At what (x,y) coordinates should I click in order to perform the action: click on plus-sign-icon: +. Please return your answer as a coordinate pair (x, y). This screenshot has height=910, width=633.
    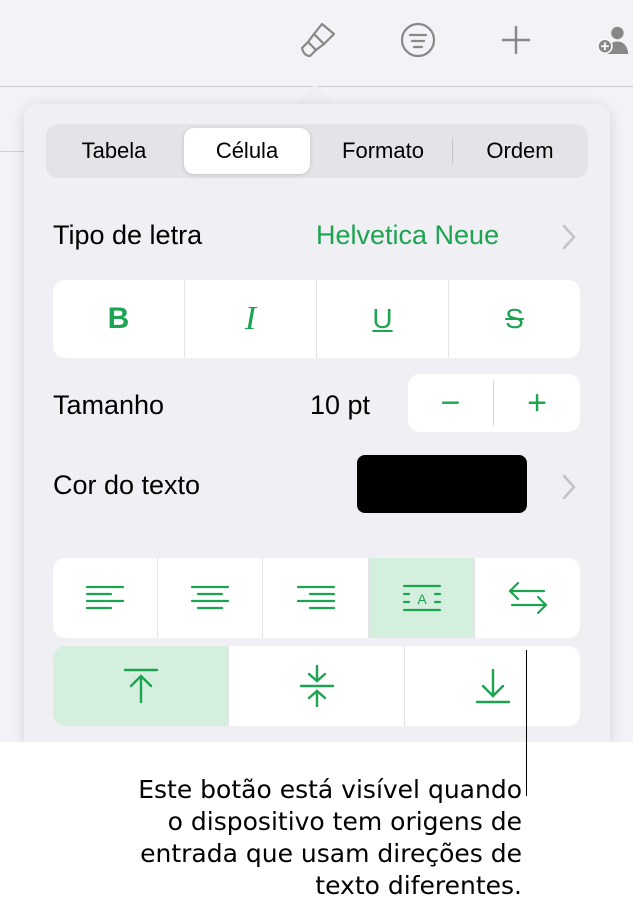
    Looking at the image, I should click on (537, 402).